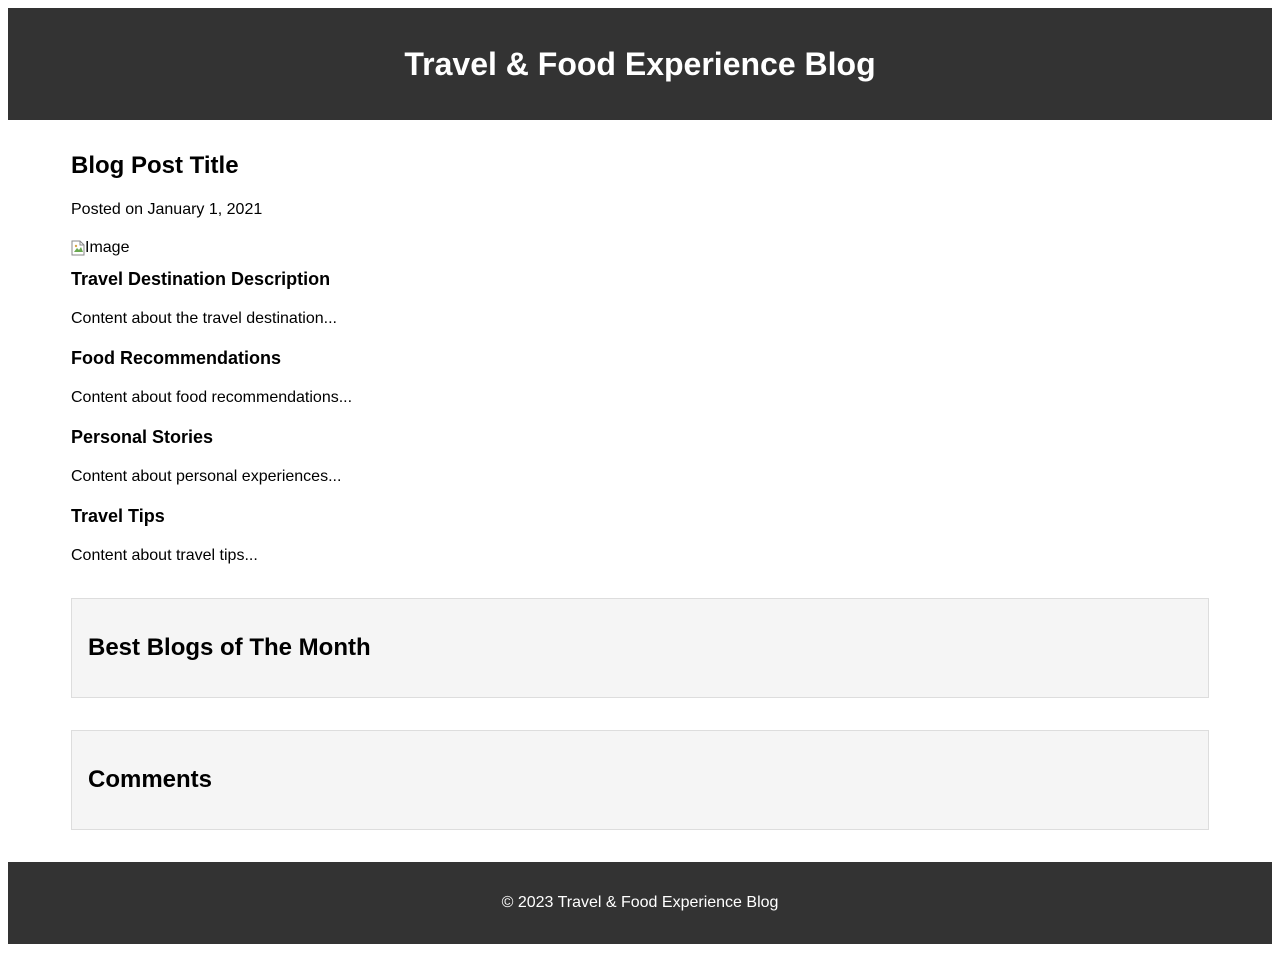  I want to click on section-heading: Food Recommendations, so click(176, 358).